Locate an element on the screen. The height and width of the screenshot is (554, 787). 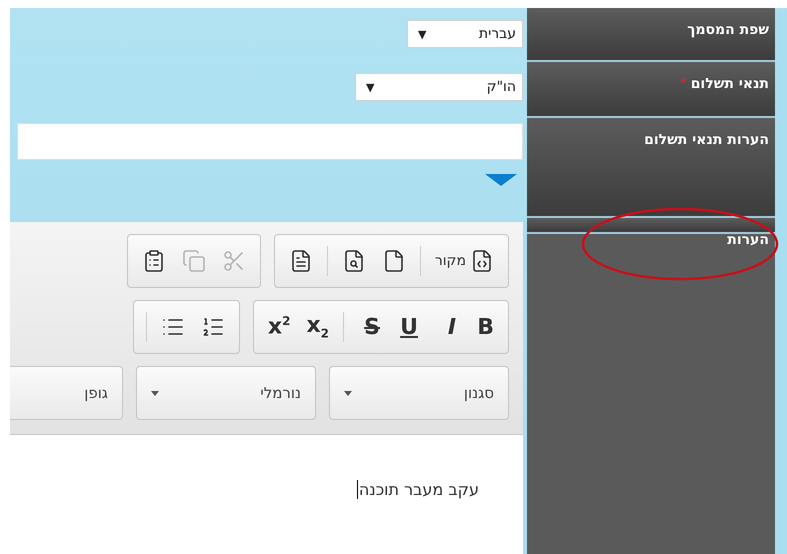
language-select: עברית ▼ is located at coordinates (465, 34).